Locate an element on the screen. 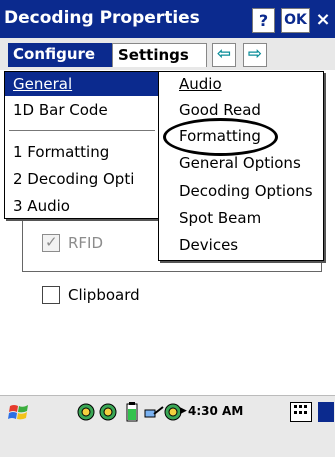 This screenshot has width=335, height=457. battery-icon is located at coordinates (132, 412).